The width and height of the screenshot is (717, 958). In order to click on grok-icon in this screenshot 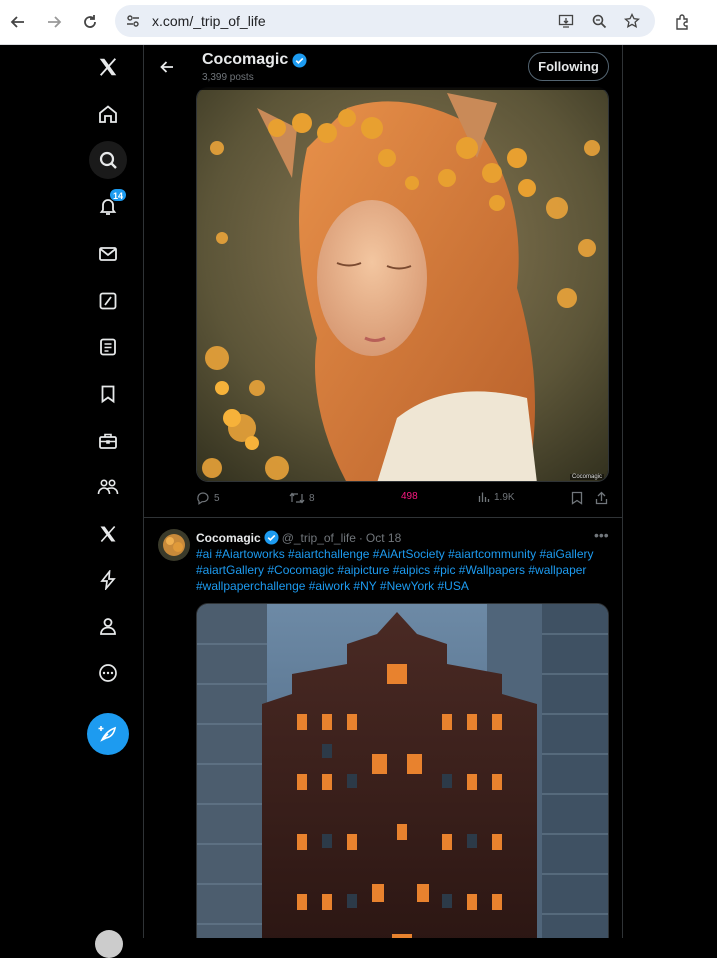, I will do `click(108, 301)`.